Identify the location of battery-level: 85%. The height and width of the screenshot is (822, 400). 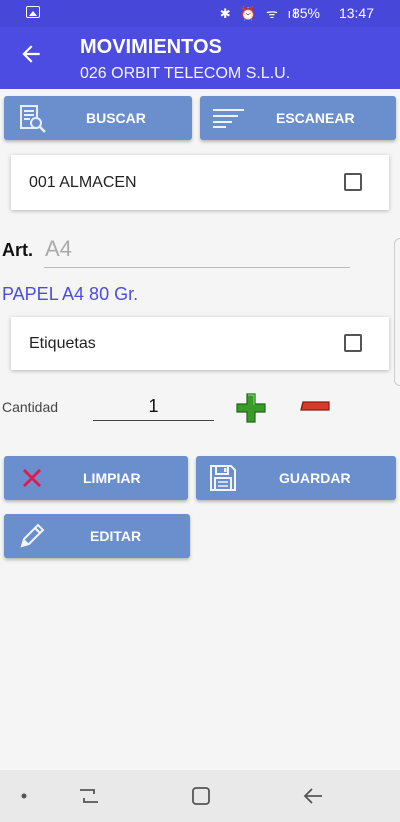
(305, 13).